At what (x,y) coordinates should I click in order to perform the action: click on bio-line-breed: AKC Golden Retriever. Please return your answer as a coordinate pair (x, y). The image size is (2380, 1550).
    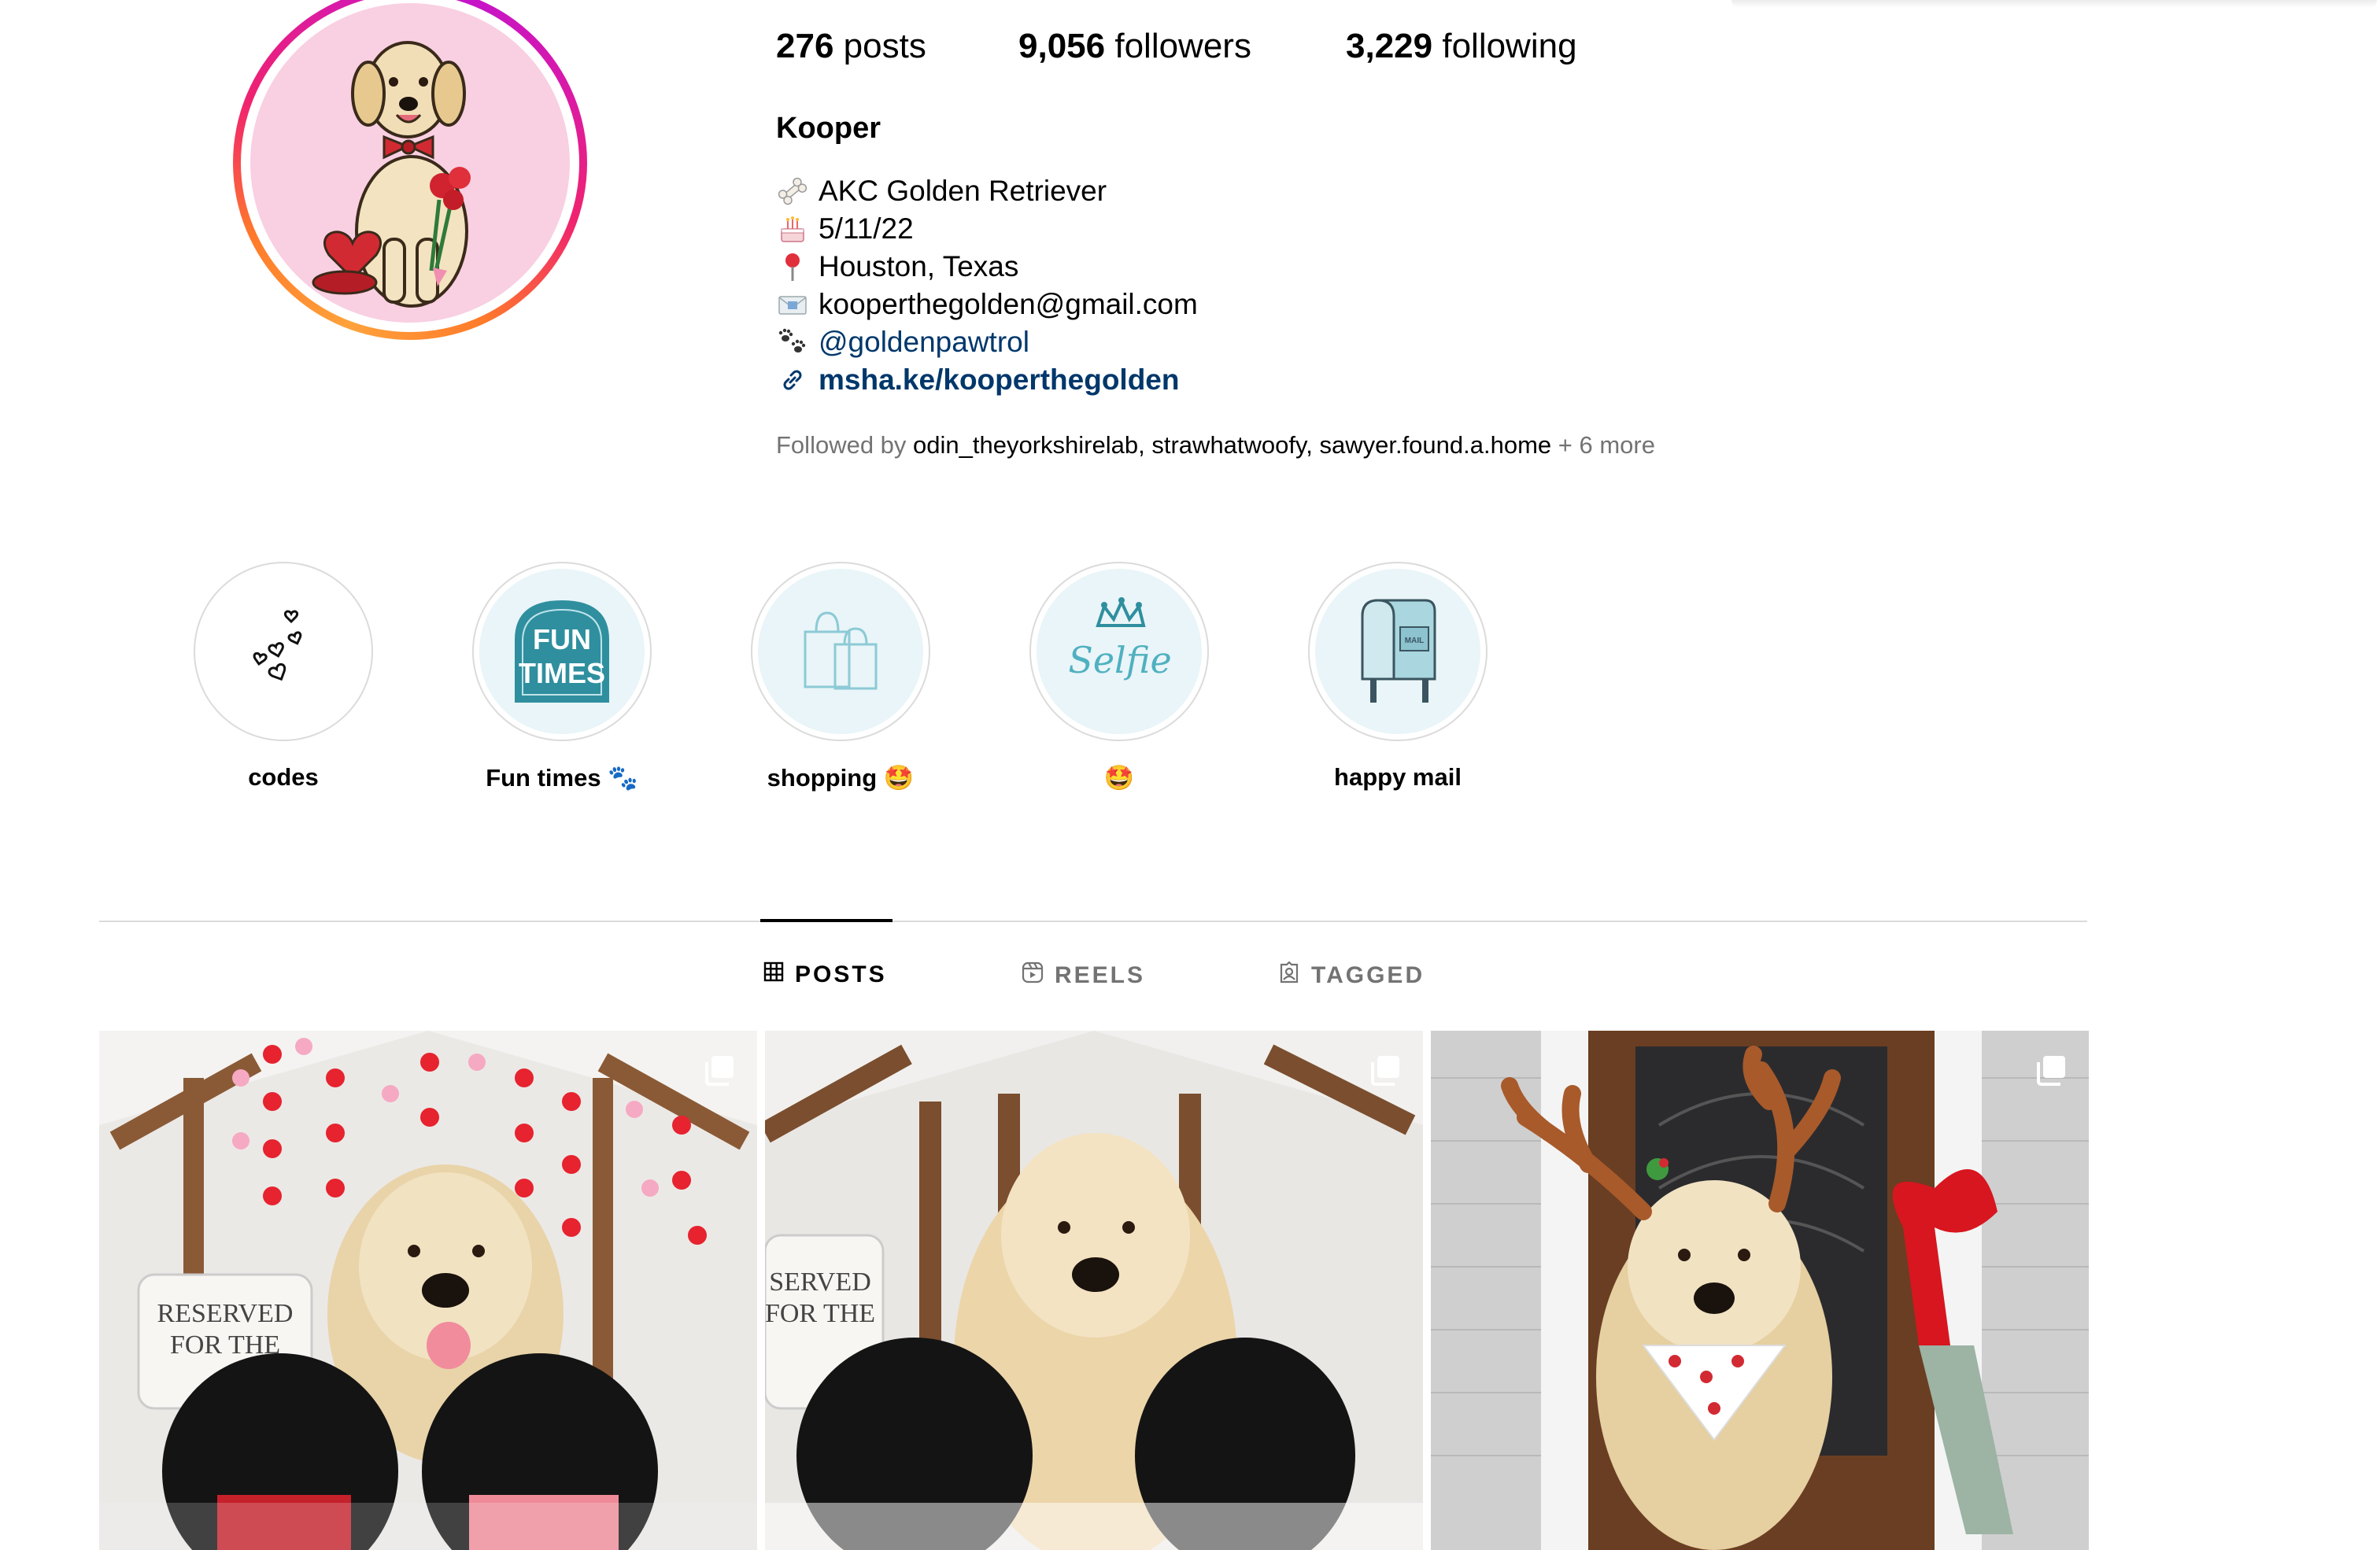
    Looking at the image, I should click on (942, 192).